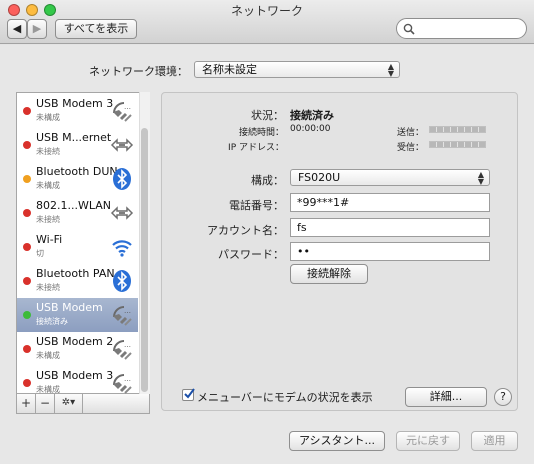 Image resolution: width=534 pixels, height=464 pixels. Describe the element at coordinates (461, 28) in the screenshot. I see `search-input` at that location.